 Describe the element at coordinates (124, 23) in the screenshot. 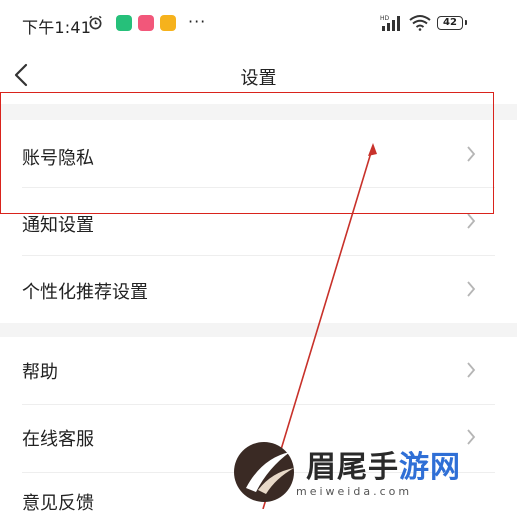

I see `app-icon-green` at that location.